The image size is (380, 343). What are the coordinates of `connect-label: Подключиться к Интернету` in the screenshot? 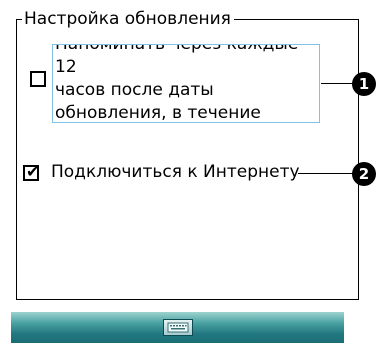 It's located at (175, 172).